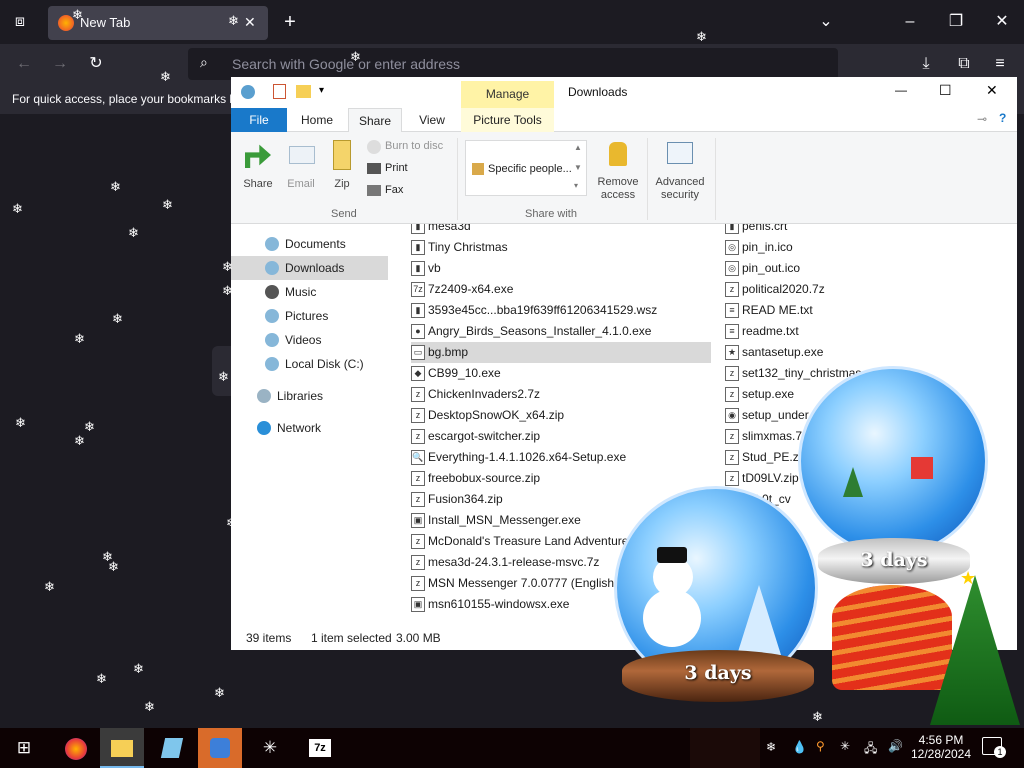 The width and height of the screenshot is (1024, 768). What do you see at coordinates (926, 64) in the screenshot?
I see `downloads-icon: ⤓` at bounding box center [926, 64].